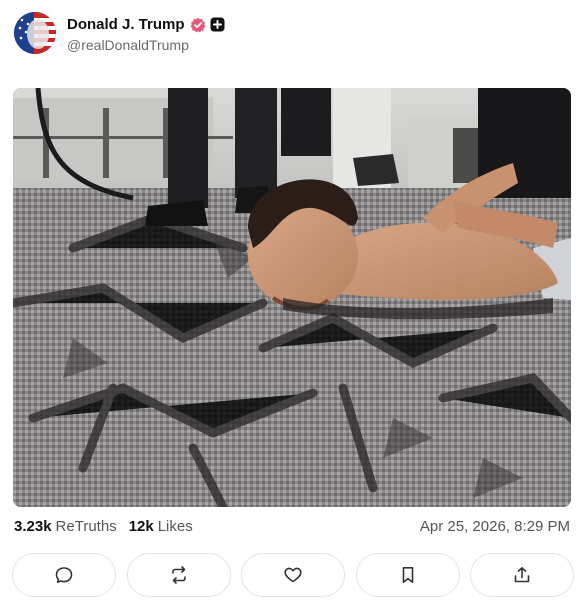  Describe the element at coordinates (175, 526) in the screenshot. I see `likes-label: Likes` at that location.